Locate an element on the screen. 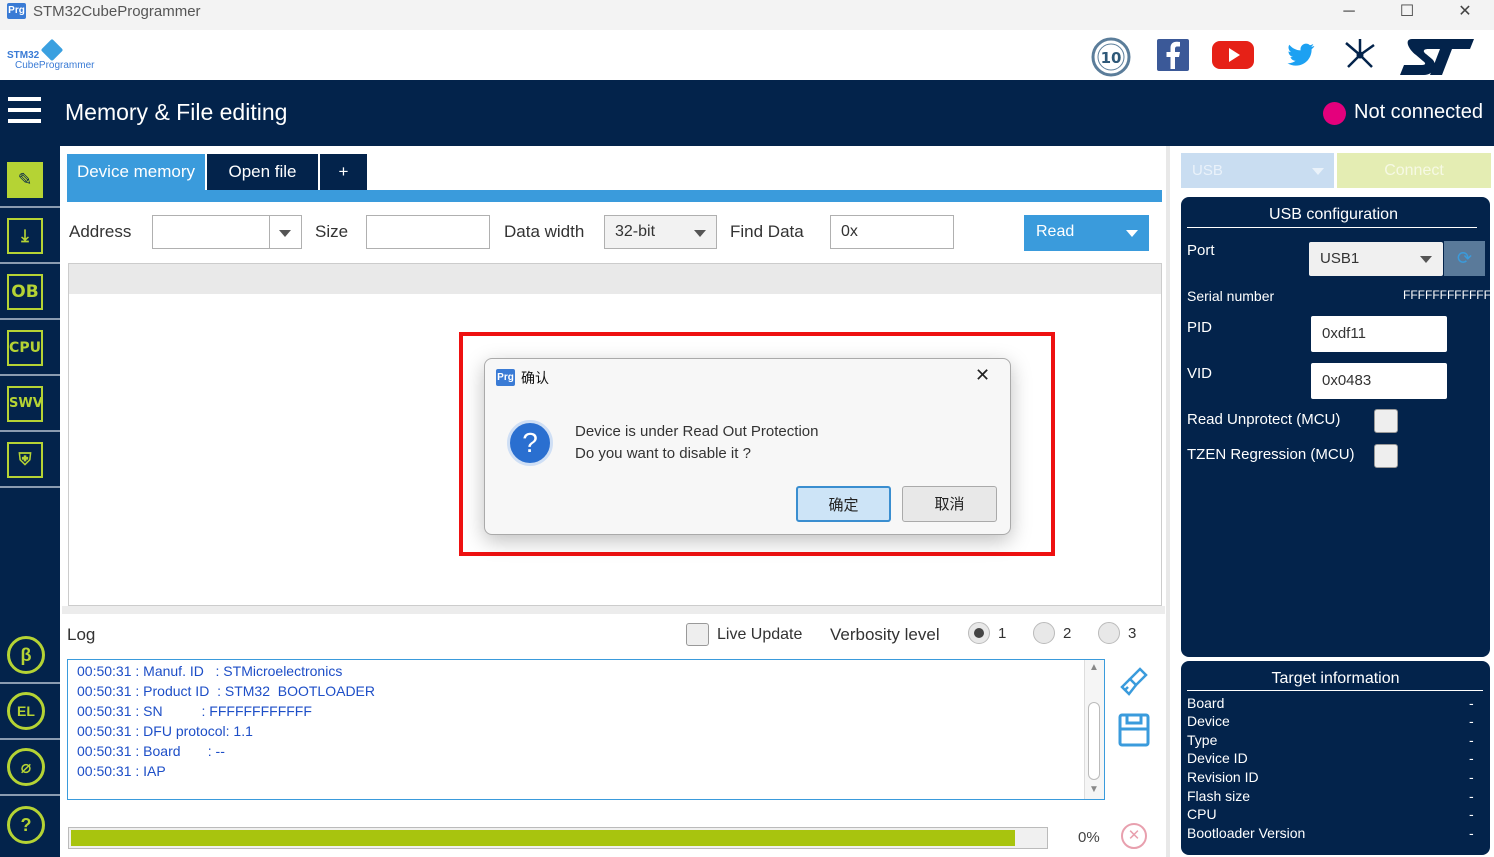 The image size is (1494, 857). read-unprotect-checkbox is located at coordinates (1386, 421).